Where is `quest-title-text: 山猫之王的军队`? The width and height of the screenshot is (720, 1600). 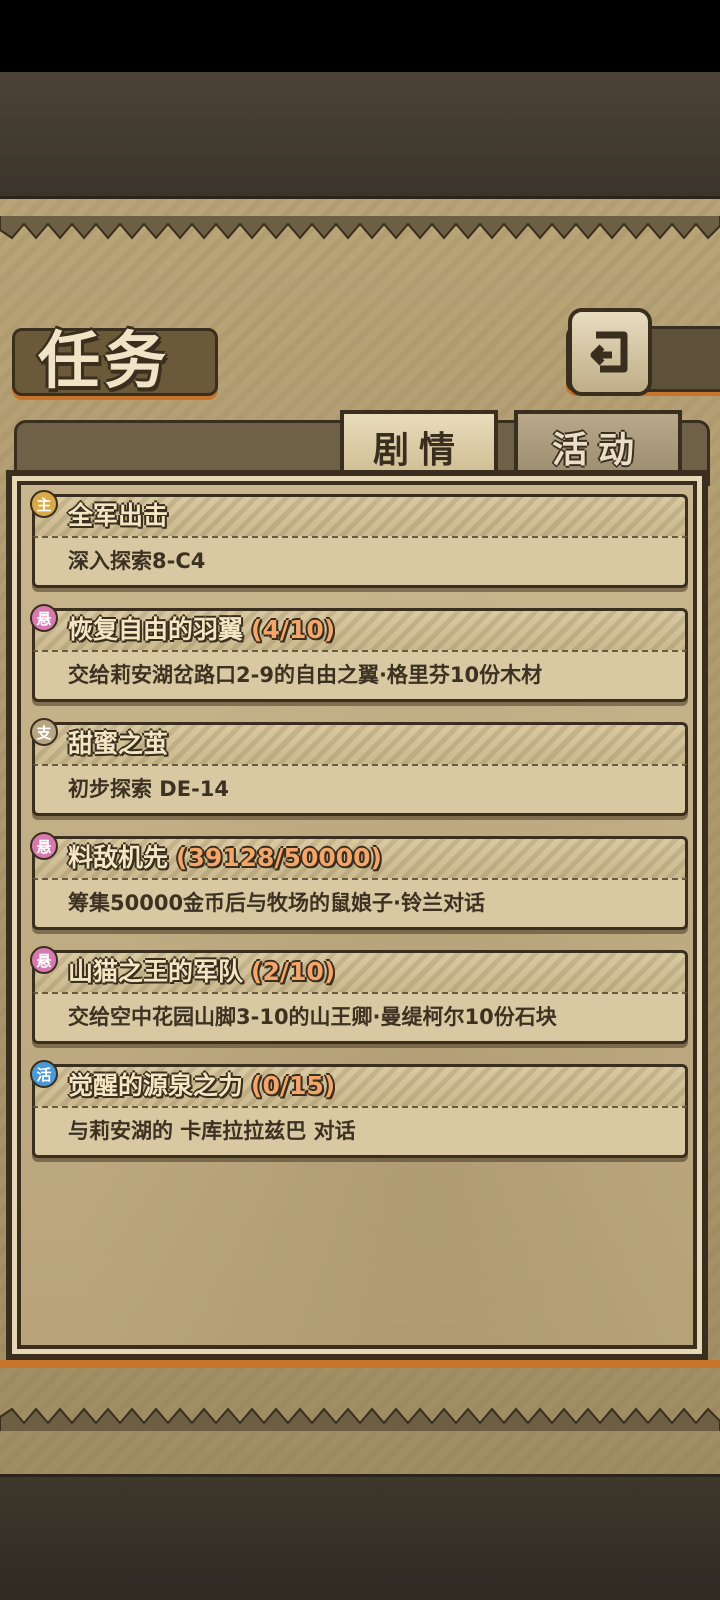
quest-title-text: 山猫之王的军队 is located at coordinates (156, 971).